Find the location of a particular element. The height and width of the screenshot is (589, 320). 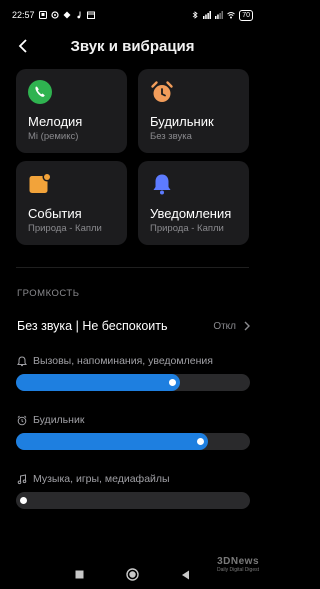

back-button is located at coordinates (23, 46).